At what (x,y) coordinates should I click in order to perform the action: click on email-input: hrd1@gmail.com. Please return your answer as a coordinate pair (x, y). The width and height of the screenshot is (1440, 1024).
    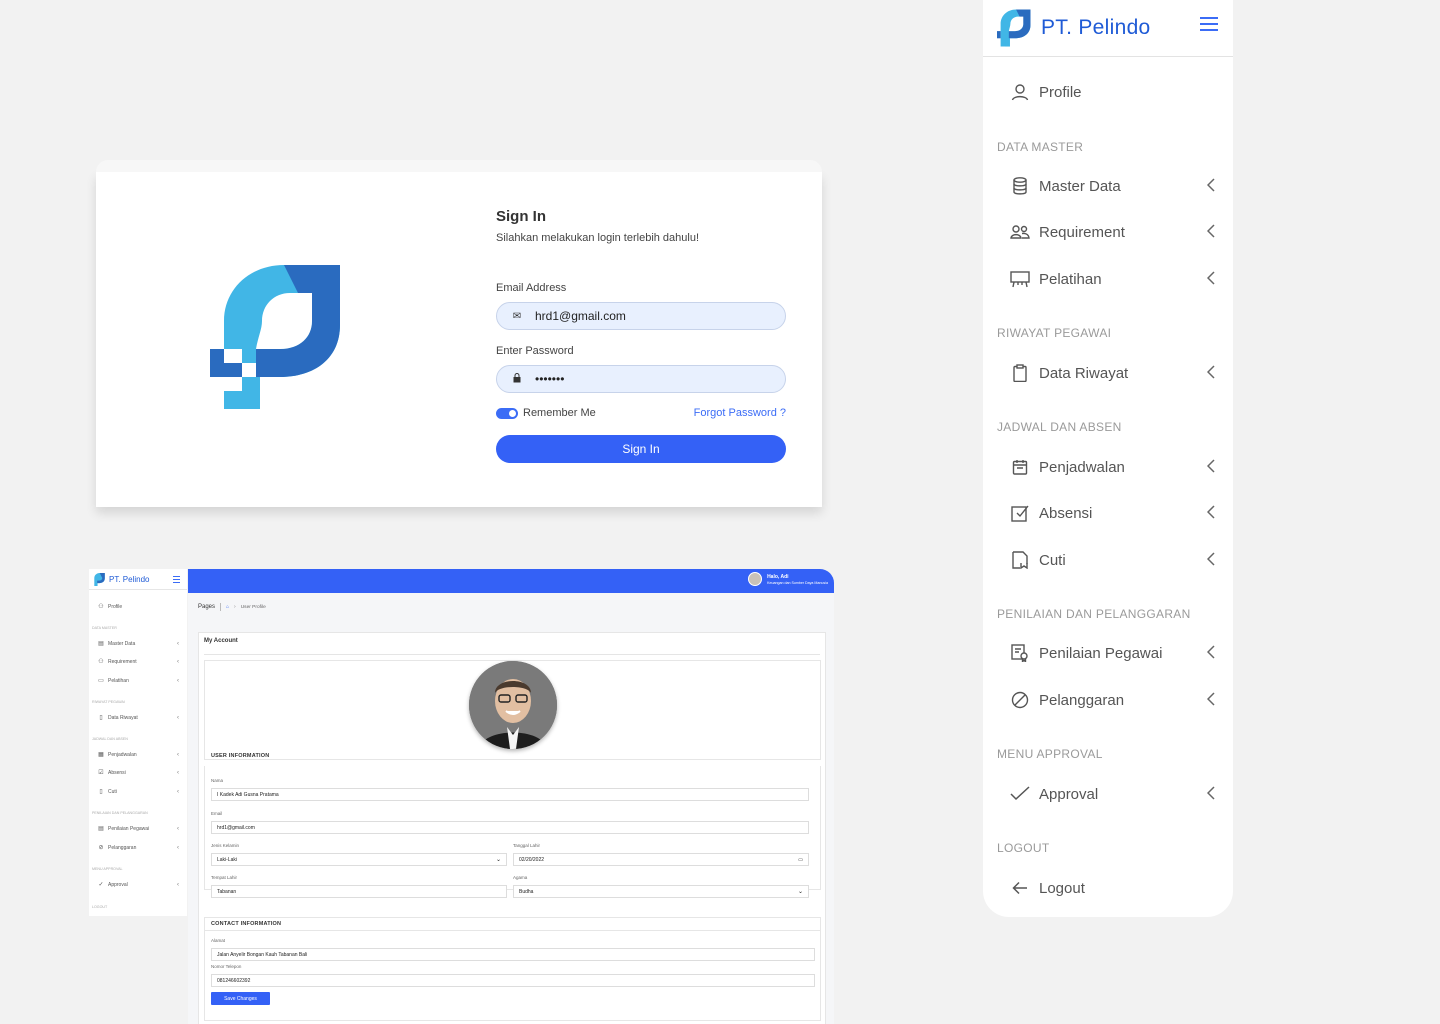
    Looking at the image, I should click on (510, 827).